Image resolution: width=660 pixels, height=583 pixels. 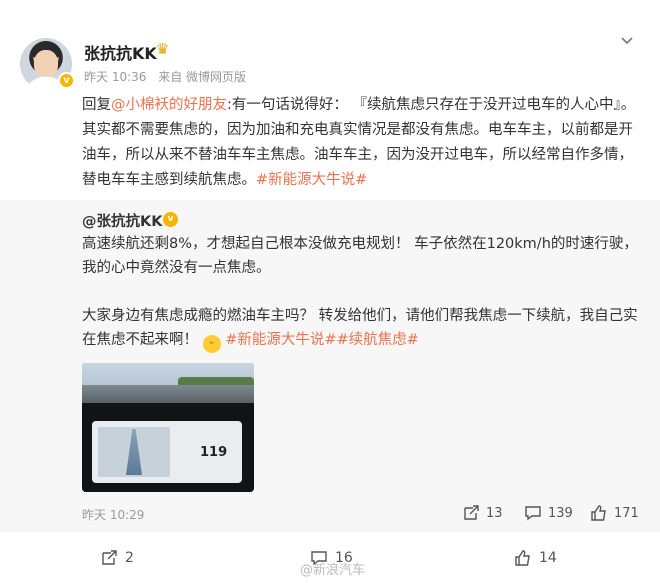 I want to click on post-source: 来自 微博网页版, so click(x=202, y=77).